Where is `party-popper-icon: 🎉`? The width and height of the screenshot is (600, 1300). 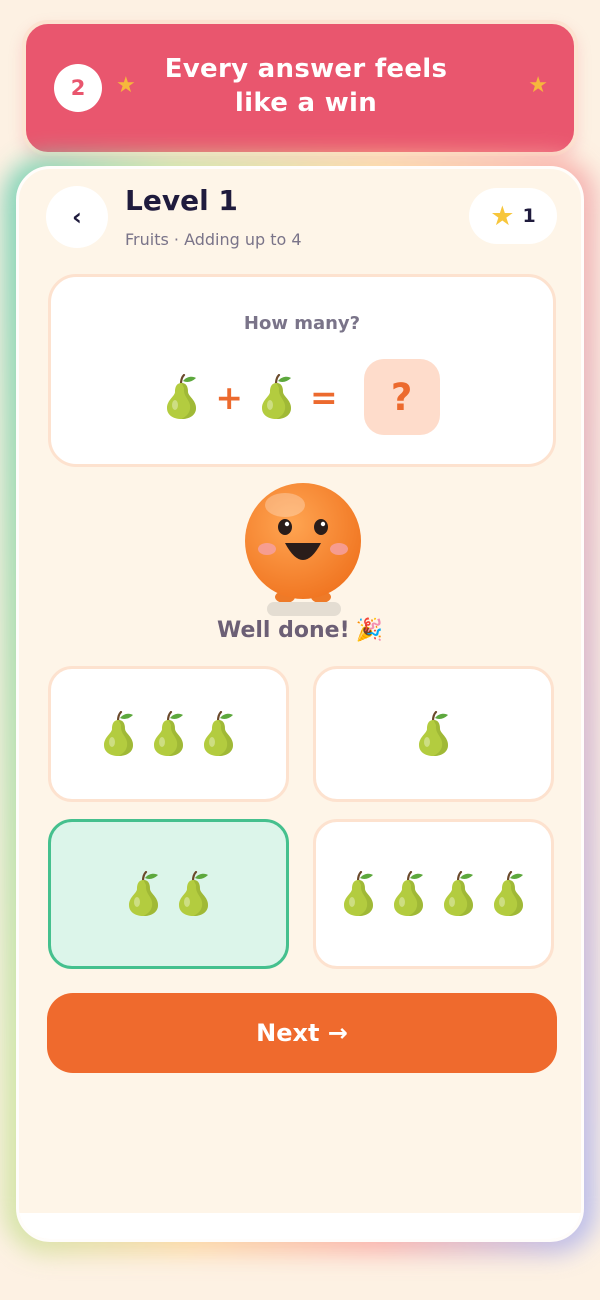
party-popper-icon: 🎉 is located at coordinates (369, 630).